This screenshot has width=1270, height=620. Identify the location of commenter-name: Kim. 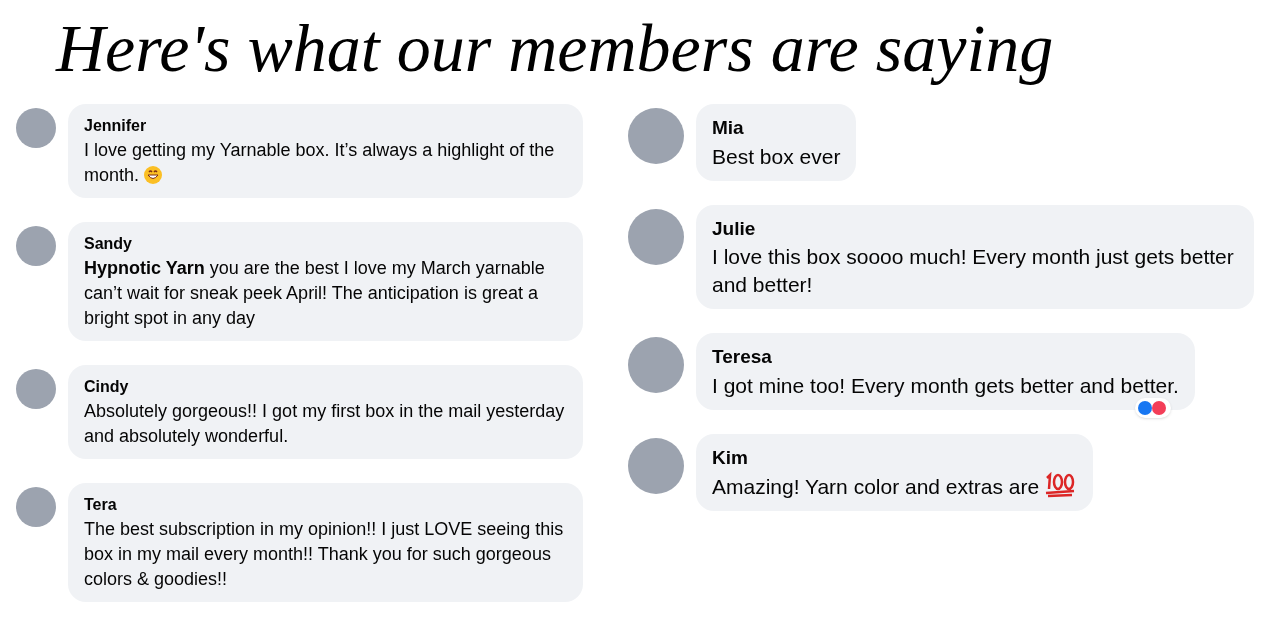
(730, 457).